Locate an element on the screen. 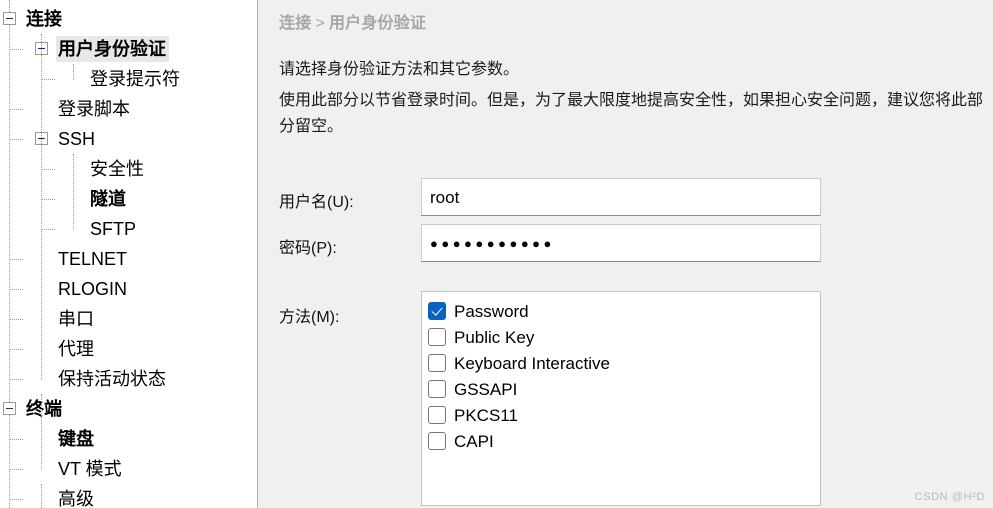 This screenshot has width=993, height=508. description-line-1: 请选择身份验证方法和其它参数。 is located at coordinates (399, 69).